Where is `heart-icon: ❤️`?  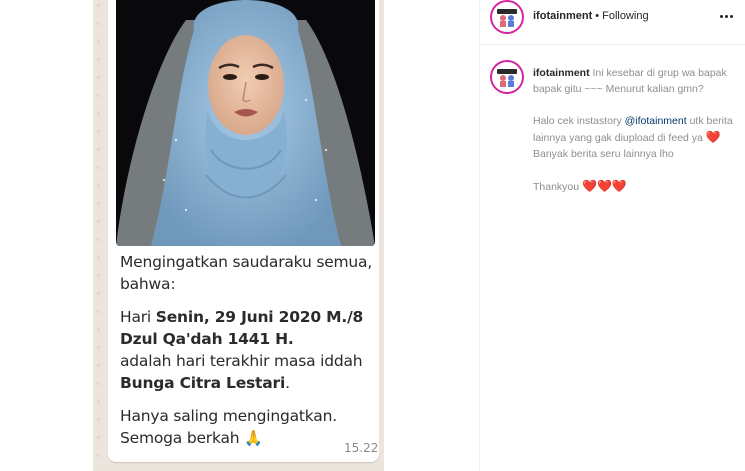 heart-icon: ❤️ is located at coordinates (713, 137).